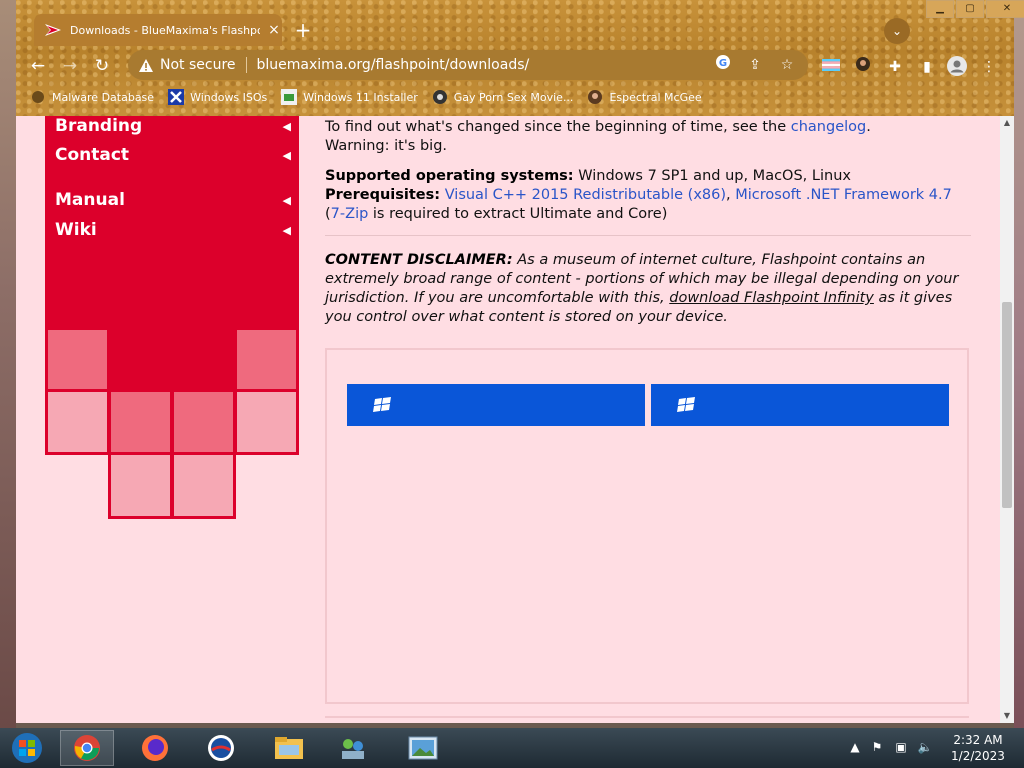  I want to click on window-controls: ▁ ▢ ✕, so click(974, 9).